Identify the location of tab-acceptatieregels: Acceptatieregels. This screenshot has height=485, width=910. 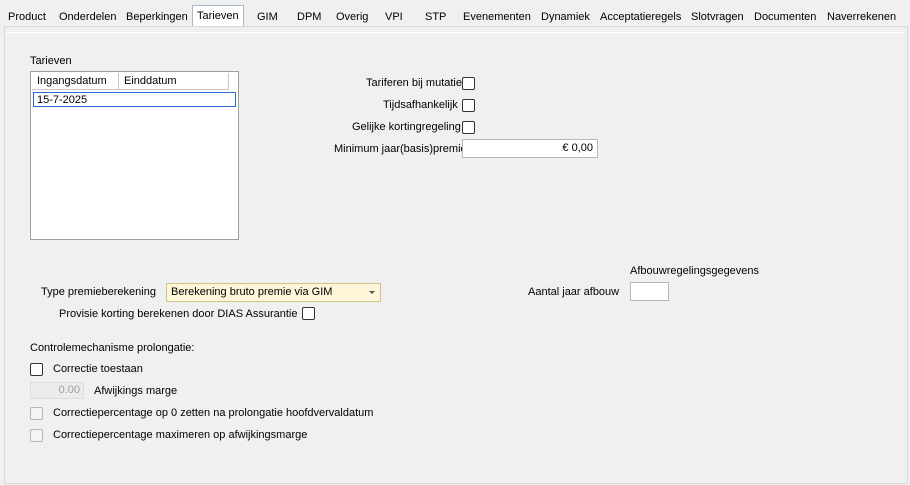
(640, 17).